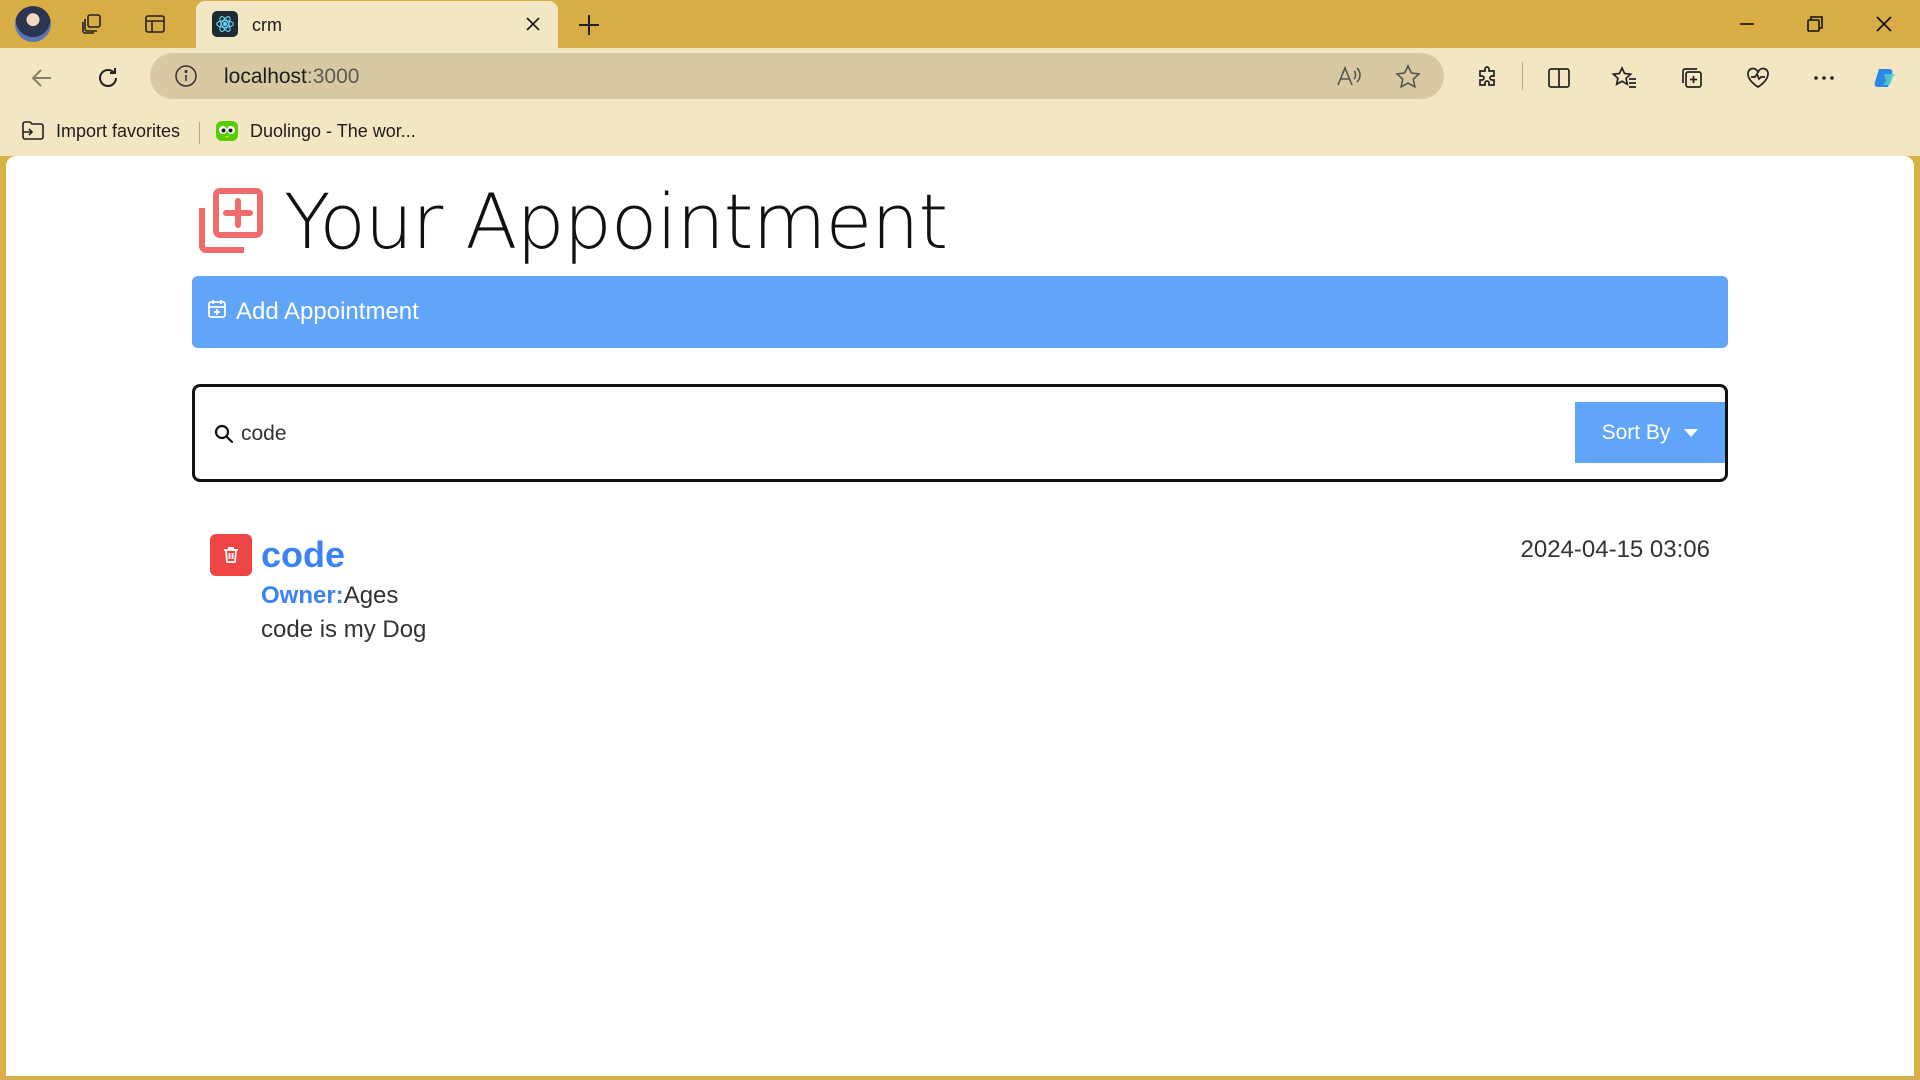 Image resolution: width=1920 pixels, height=1080 pixels. What do you see at coordinates (303, 554) in the screenshot?
I see `appointment-pet-name: code` at bounding box center [303, 554].